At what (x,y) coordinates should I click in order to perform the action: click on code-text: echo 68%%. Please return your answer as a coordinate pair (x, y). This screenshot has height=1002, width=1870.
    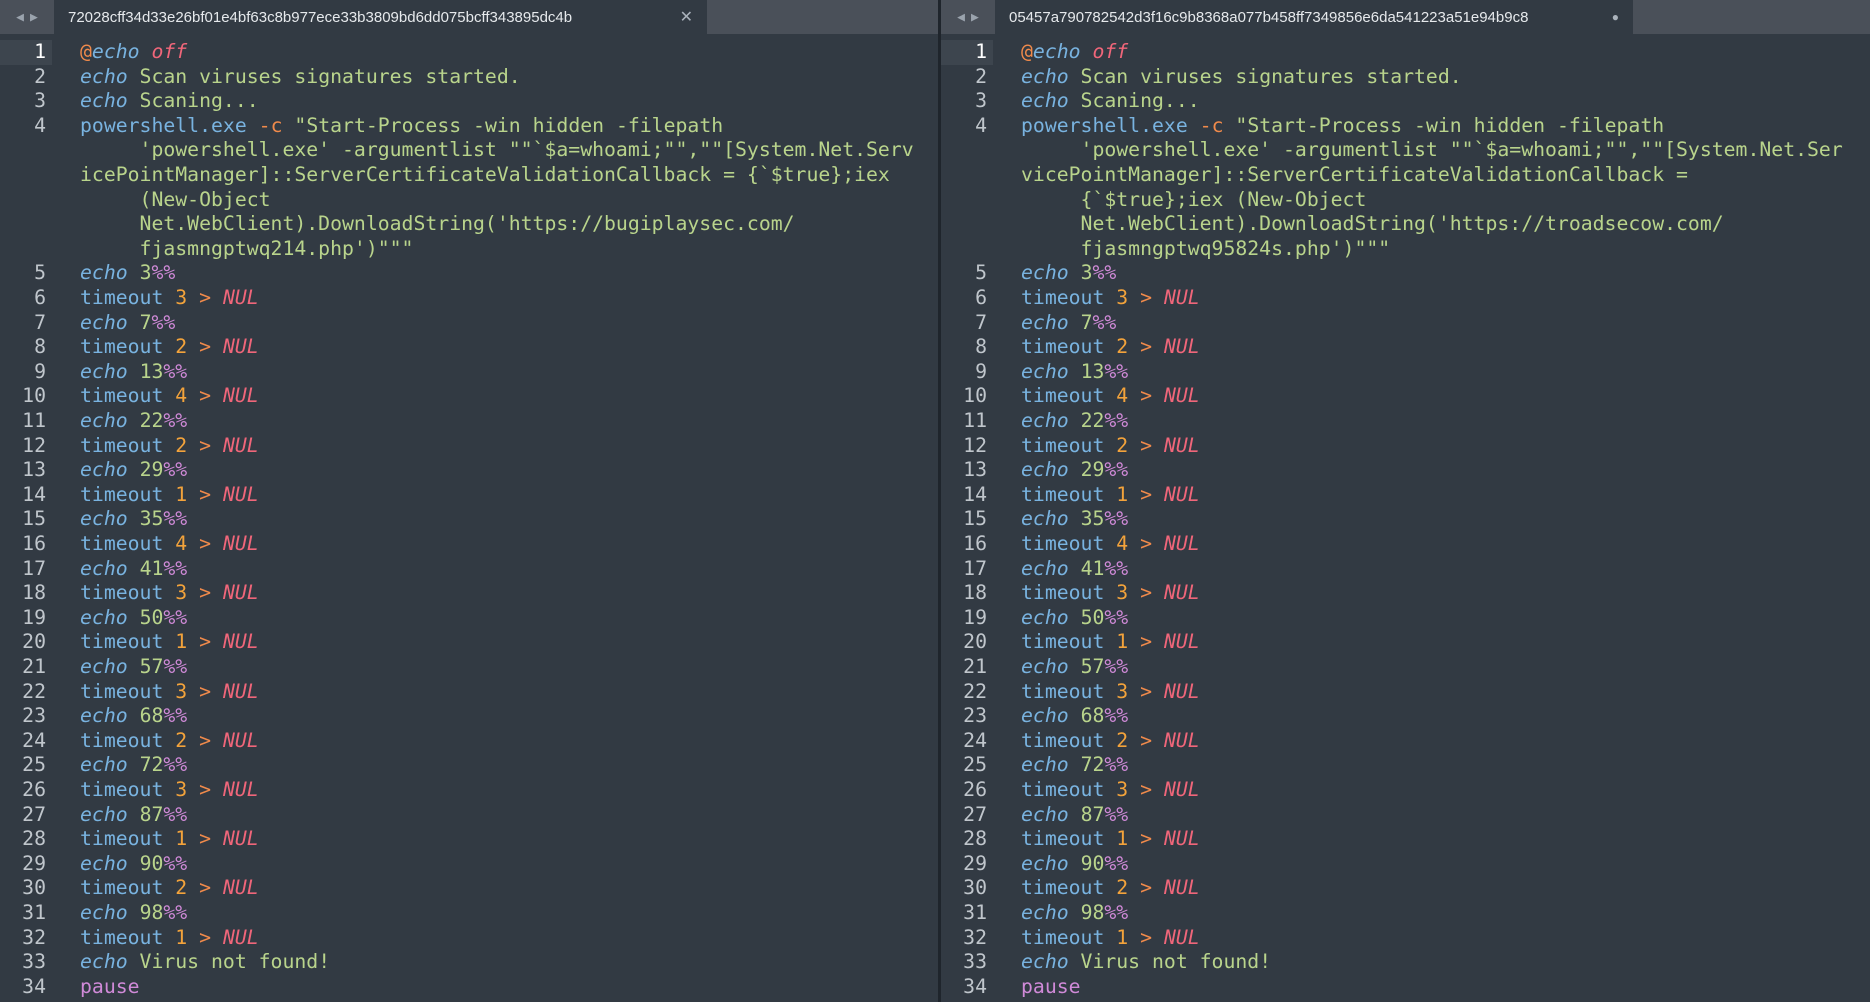
    Looking at the image, I should click on (1074, 716).